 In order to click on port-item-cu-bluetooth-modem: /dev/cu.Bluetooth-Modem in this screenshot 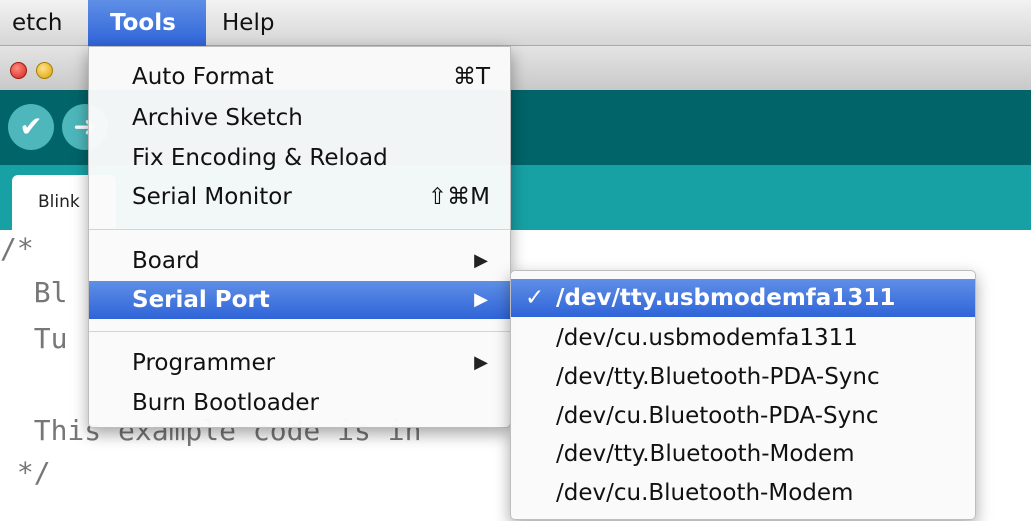, I will do `click(743, 493)`.